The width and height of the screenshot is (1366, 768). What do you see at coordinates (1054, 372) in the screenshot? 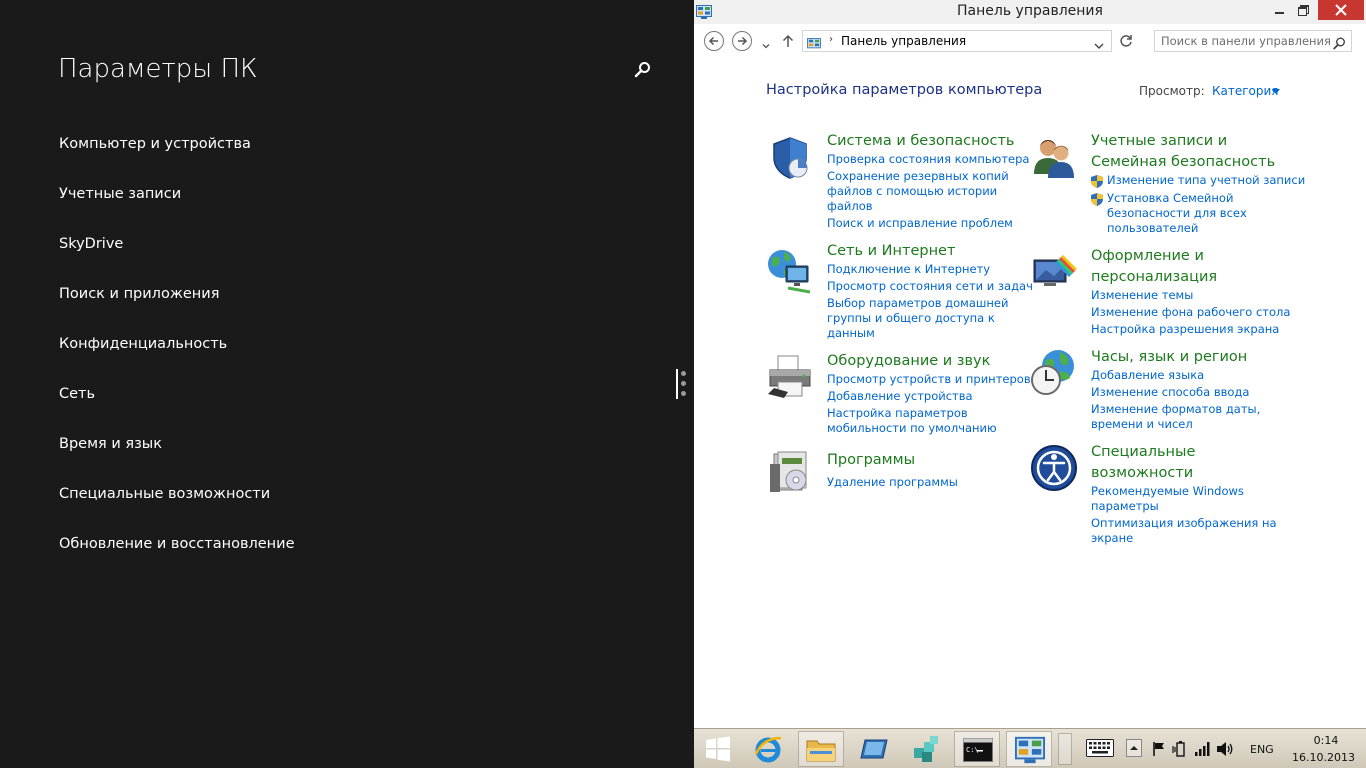
I see `clock-globe-icon` at bounding box center [1054, 372].